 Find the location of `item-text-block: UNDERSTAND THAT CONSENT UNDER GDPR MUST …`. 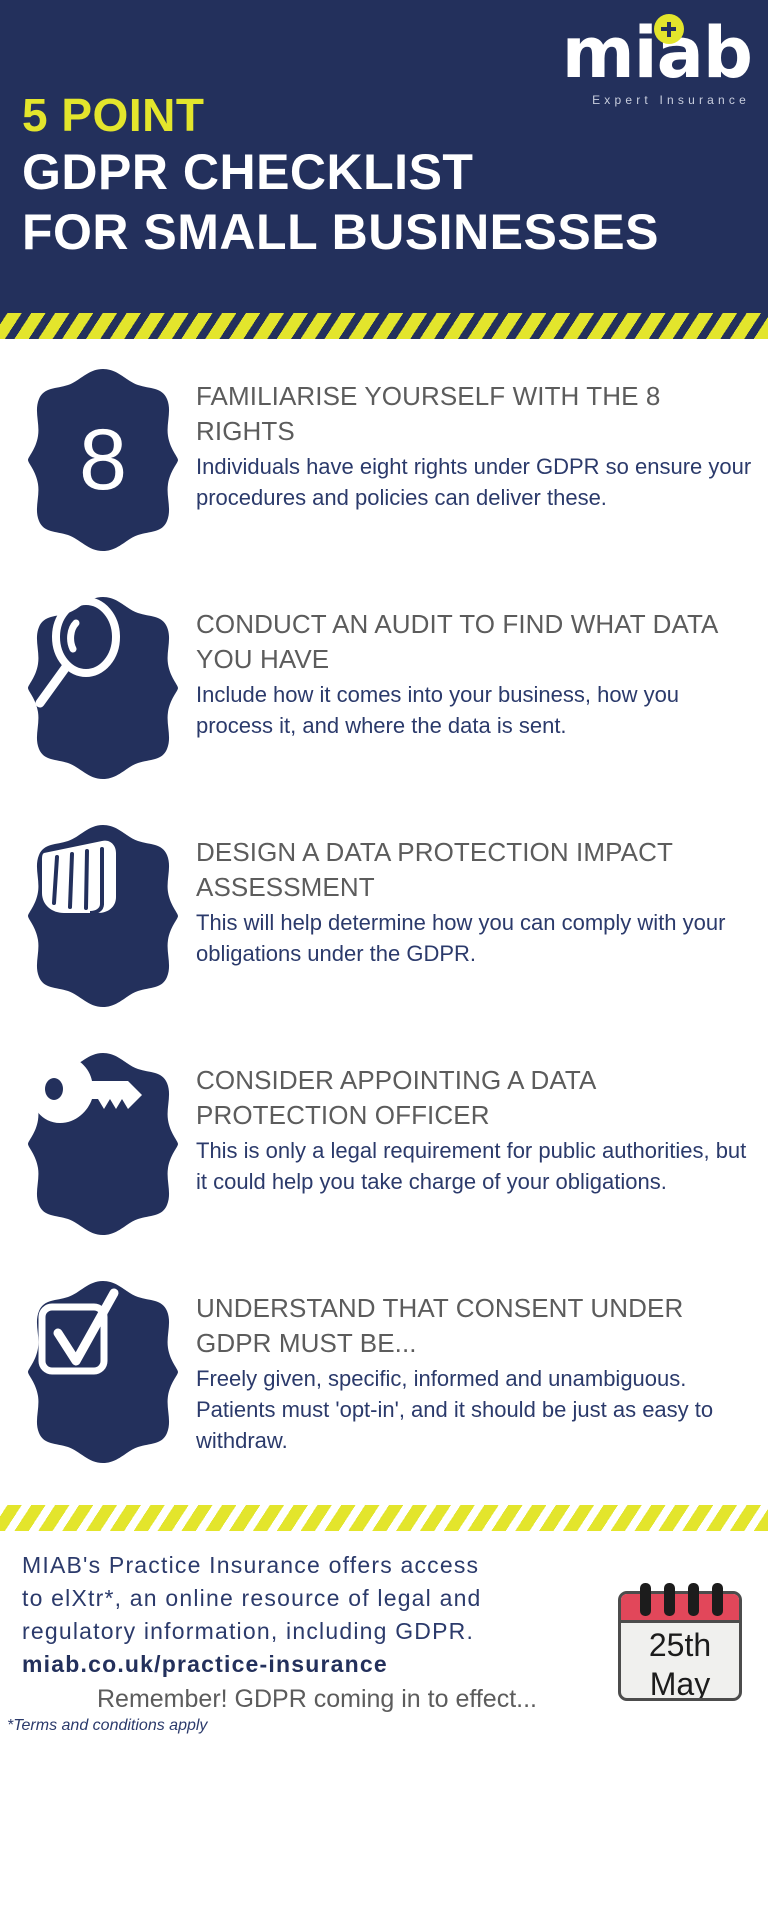

item-text-block: UNDERSTAND THAT CONSENT UNDER GDPR MUST … is located at coordinates (473, 1366).